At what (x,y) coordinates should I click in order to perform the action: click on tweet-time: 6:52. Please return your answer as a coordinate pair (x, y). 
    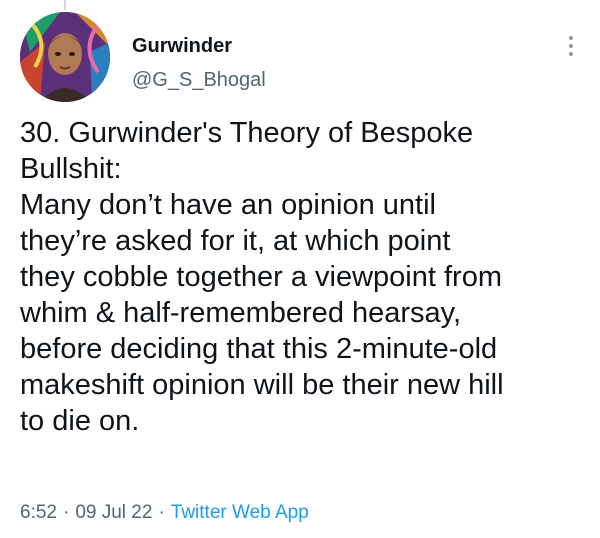
    Looking at the image, I should click on (38, 512).